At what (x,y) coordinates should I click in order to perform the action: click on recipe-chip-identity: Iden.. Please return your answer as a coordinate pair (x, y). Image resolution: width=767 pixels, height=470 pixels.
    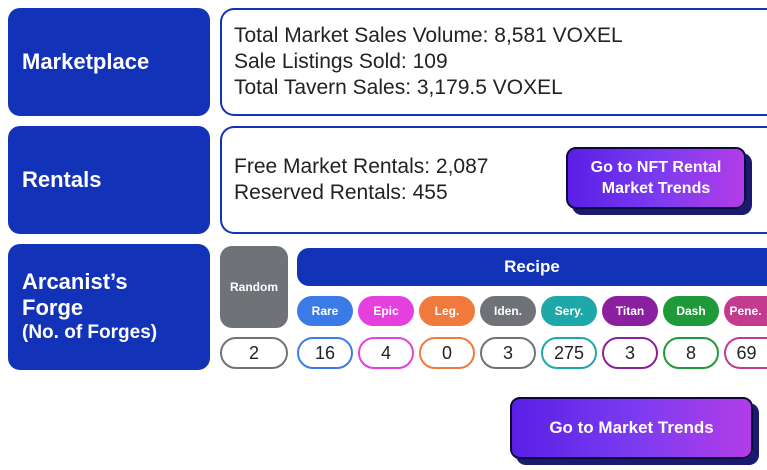
    Looking at the image, I should click on (508, 311).